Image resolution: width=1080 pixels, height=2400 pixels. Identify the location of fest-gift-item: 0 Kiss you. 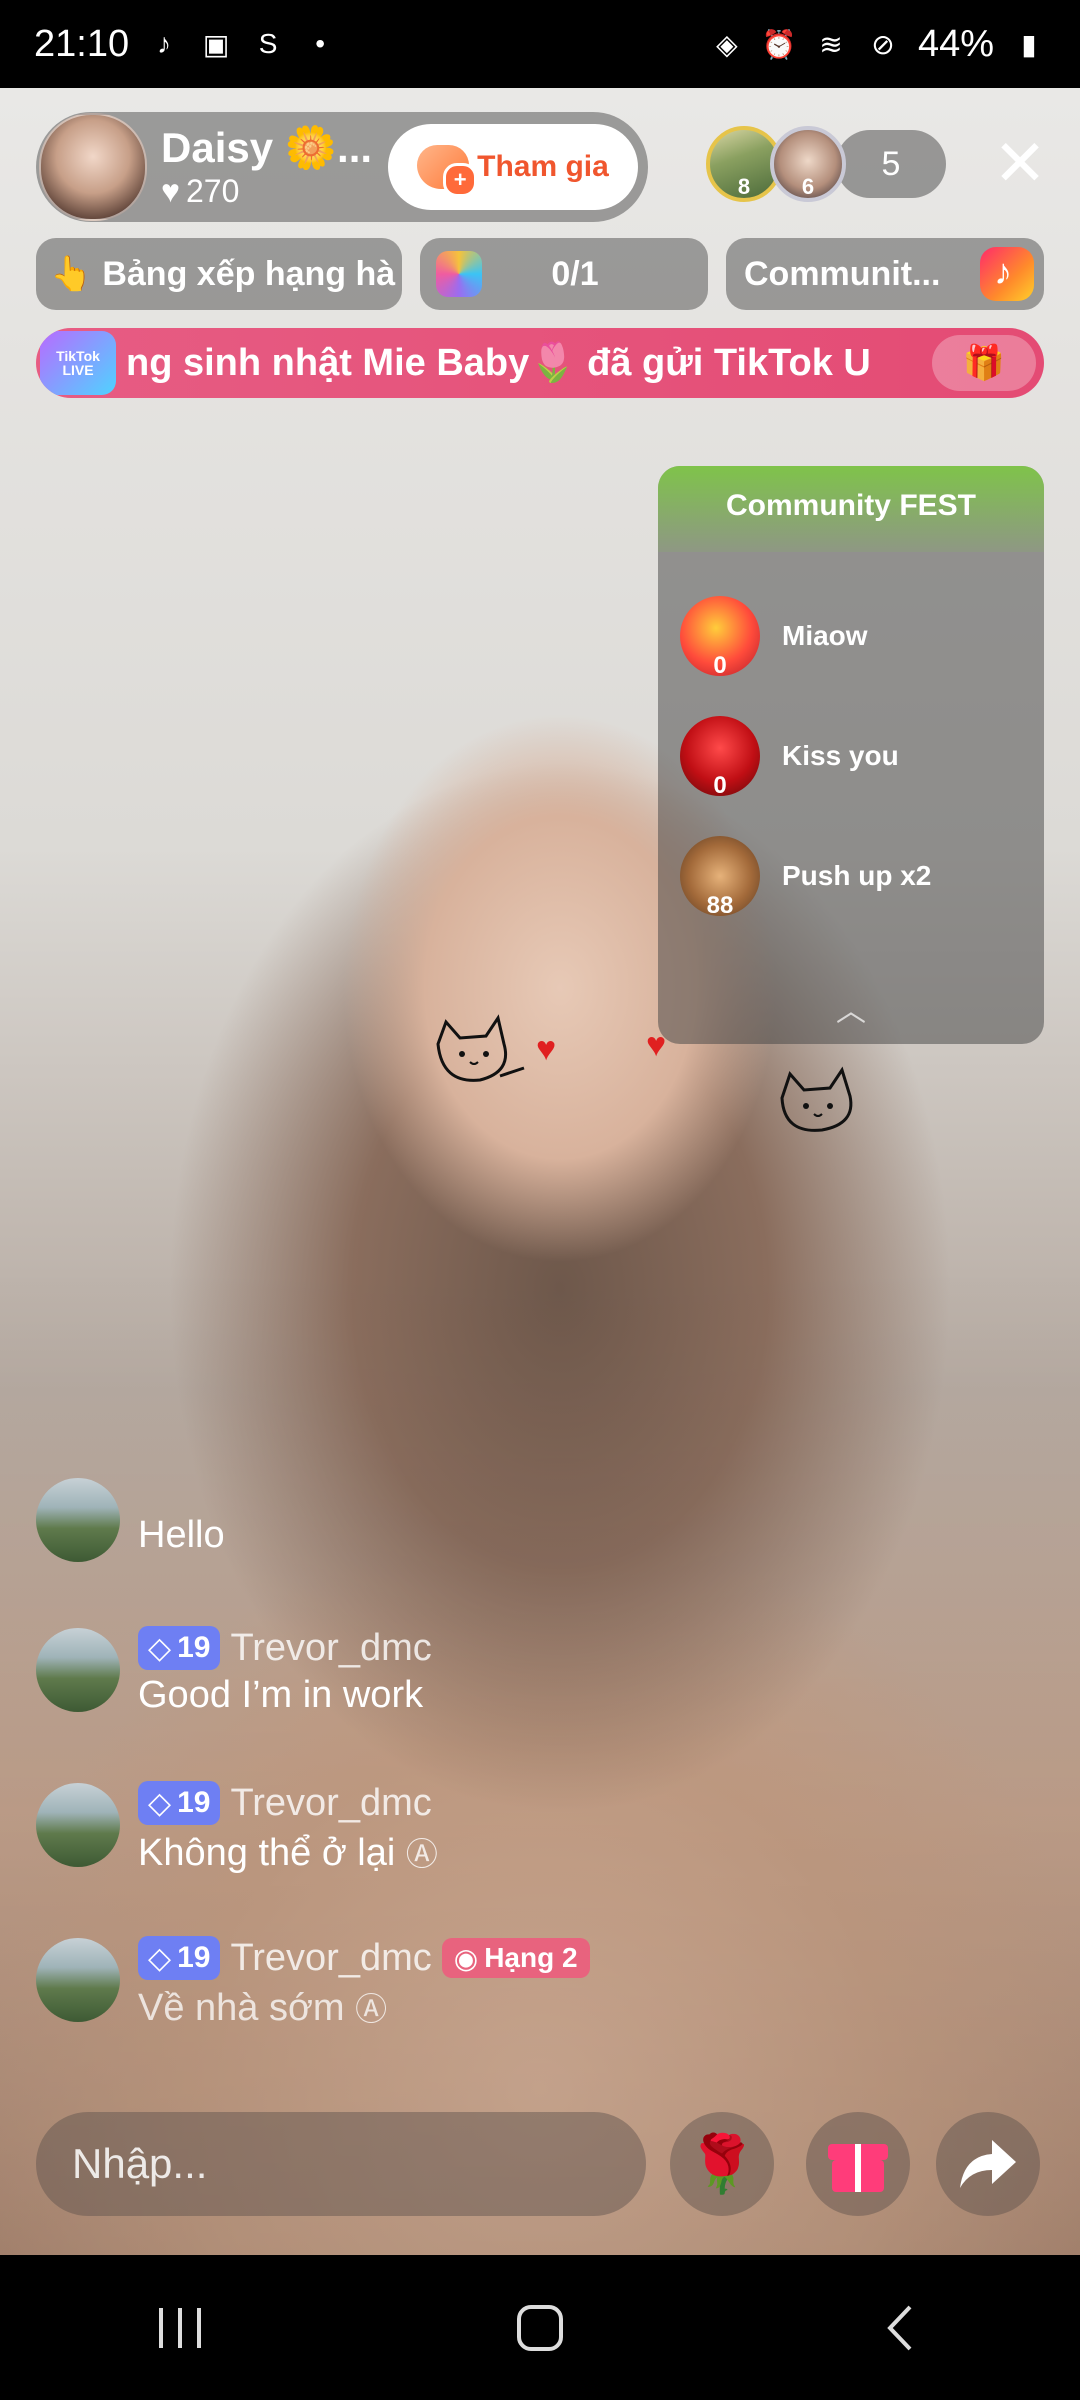
(789, 757).